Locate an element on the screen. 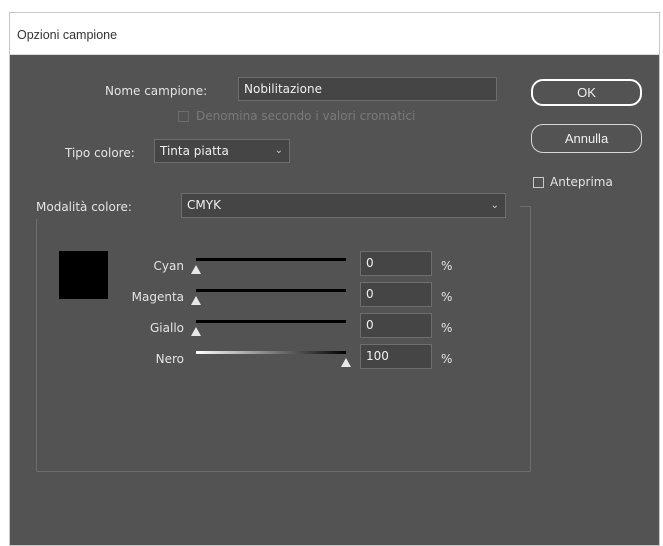  name-by-color-label: Denomina secondo i valori cromatici is located at coordinates (306, 116).